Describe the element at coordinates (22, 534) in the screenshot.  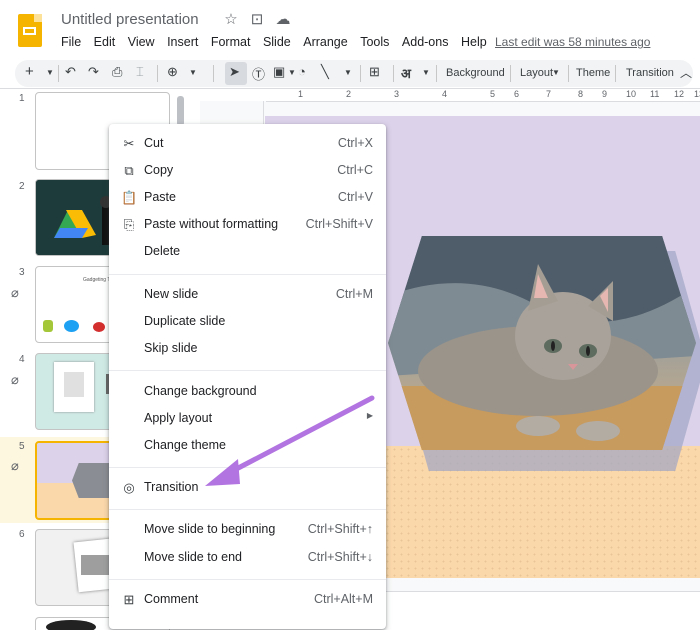
I see `slide-number: 6` at that location.